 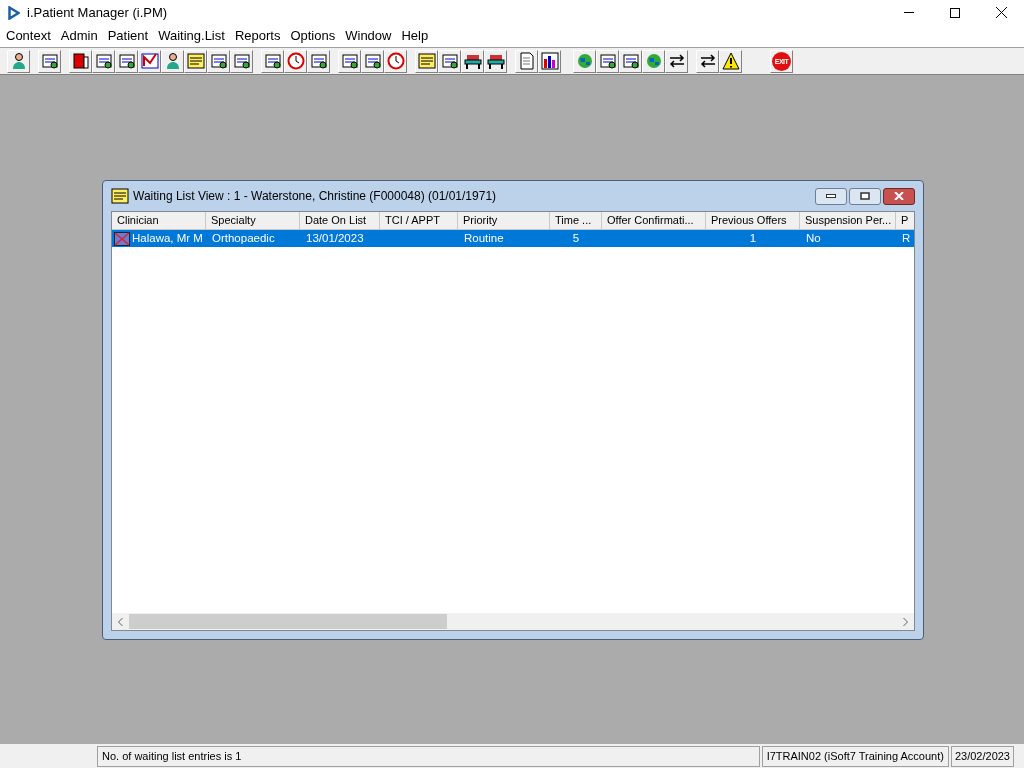 I want to click on horizontal-scrollbar, so click(x=513, y=621).